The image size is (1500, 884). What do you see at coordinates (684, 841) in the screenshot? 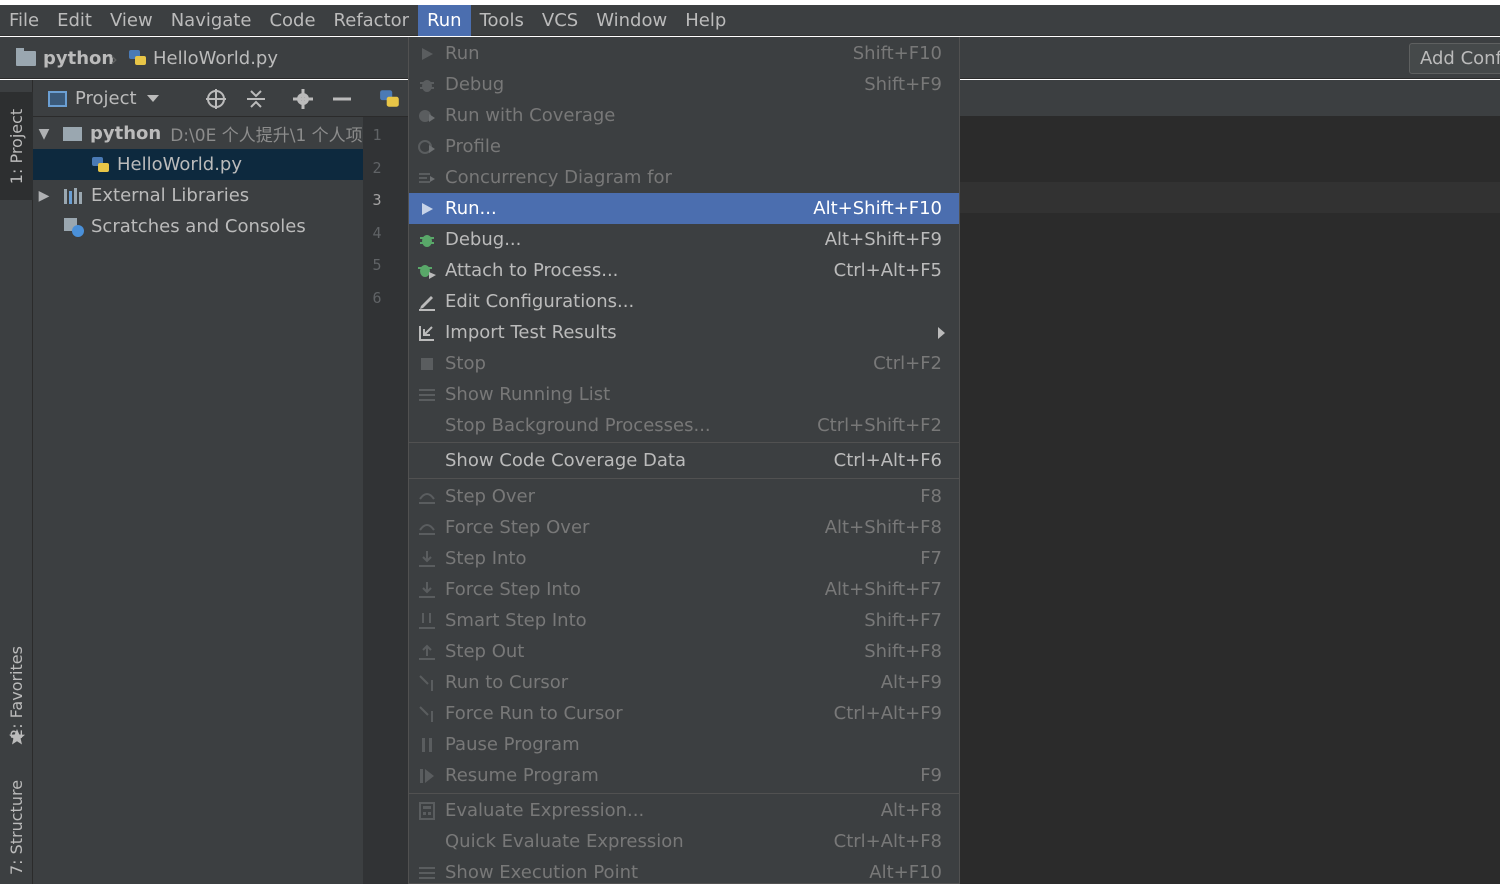
I see `menu-item-quick-evaluate-expression: Quick Evaluate Expression Ctrl+Alt+F8` at bounding box center [684, 841].